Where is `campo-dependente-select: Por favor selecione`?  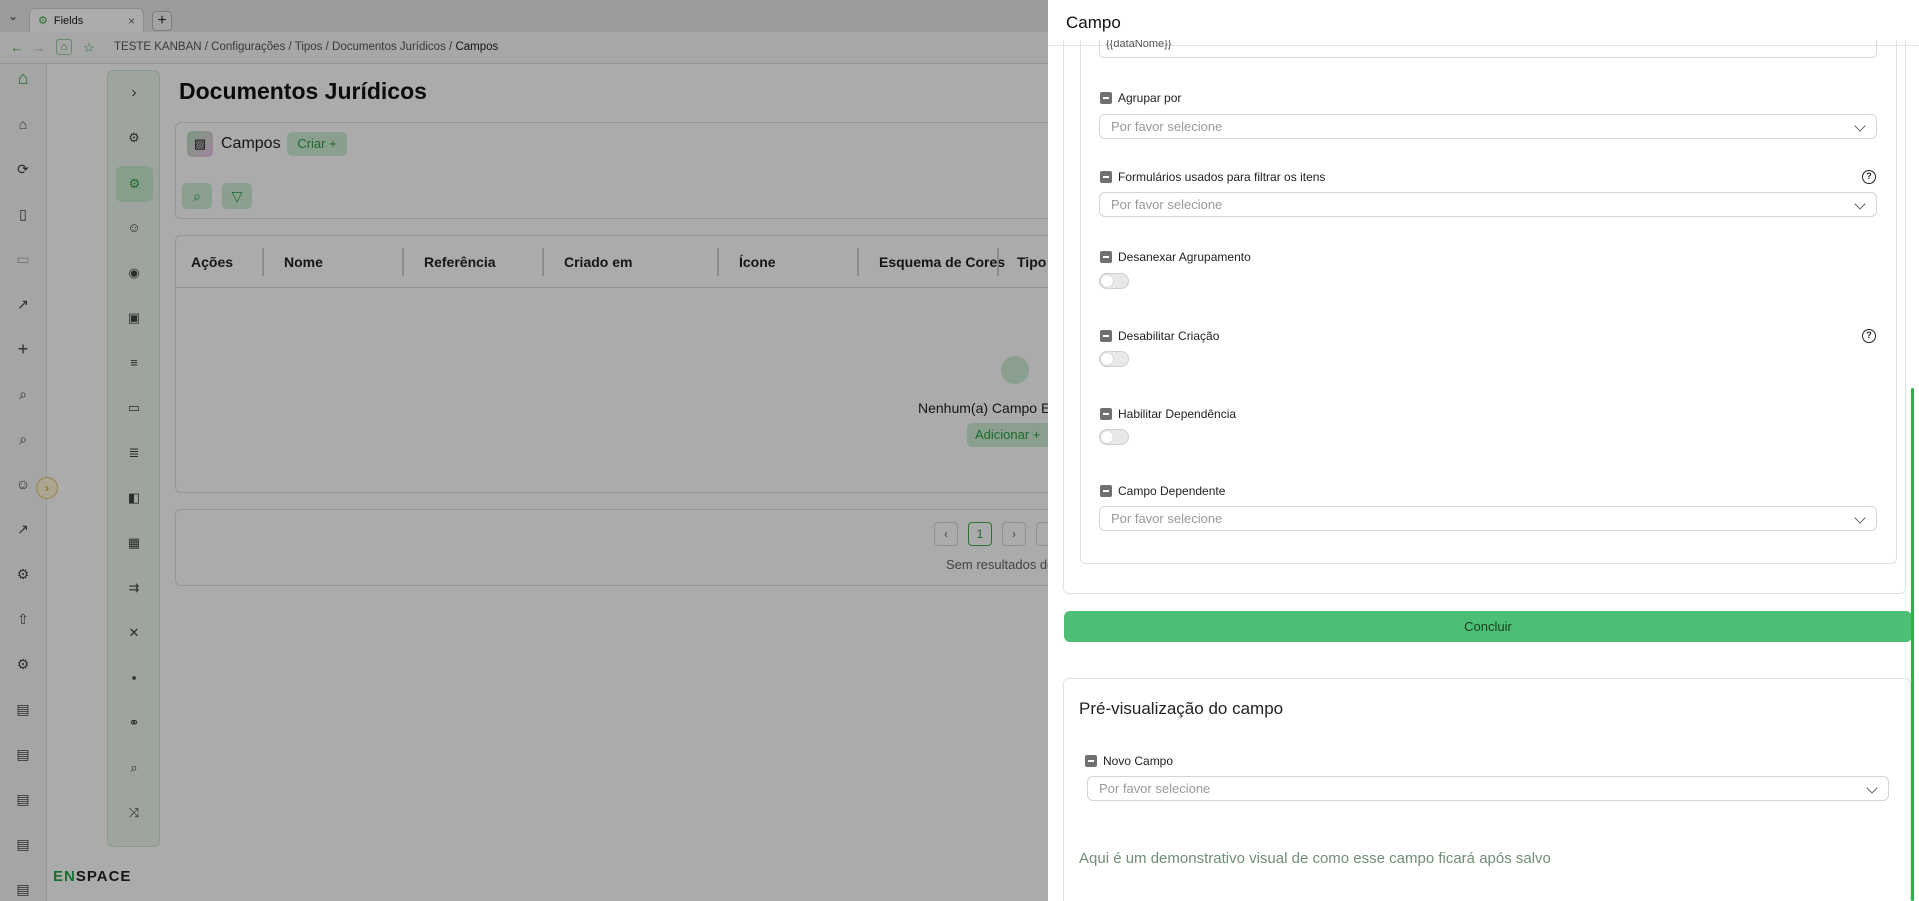
campo-dependente-select: Por favor selecione is located at coordinates (1488, 518).